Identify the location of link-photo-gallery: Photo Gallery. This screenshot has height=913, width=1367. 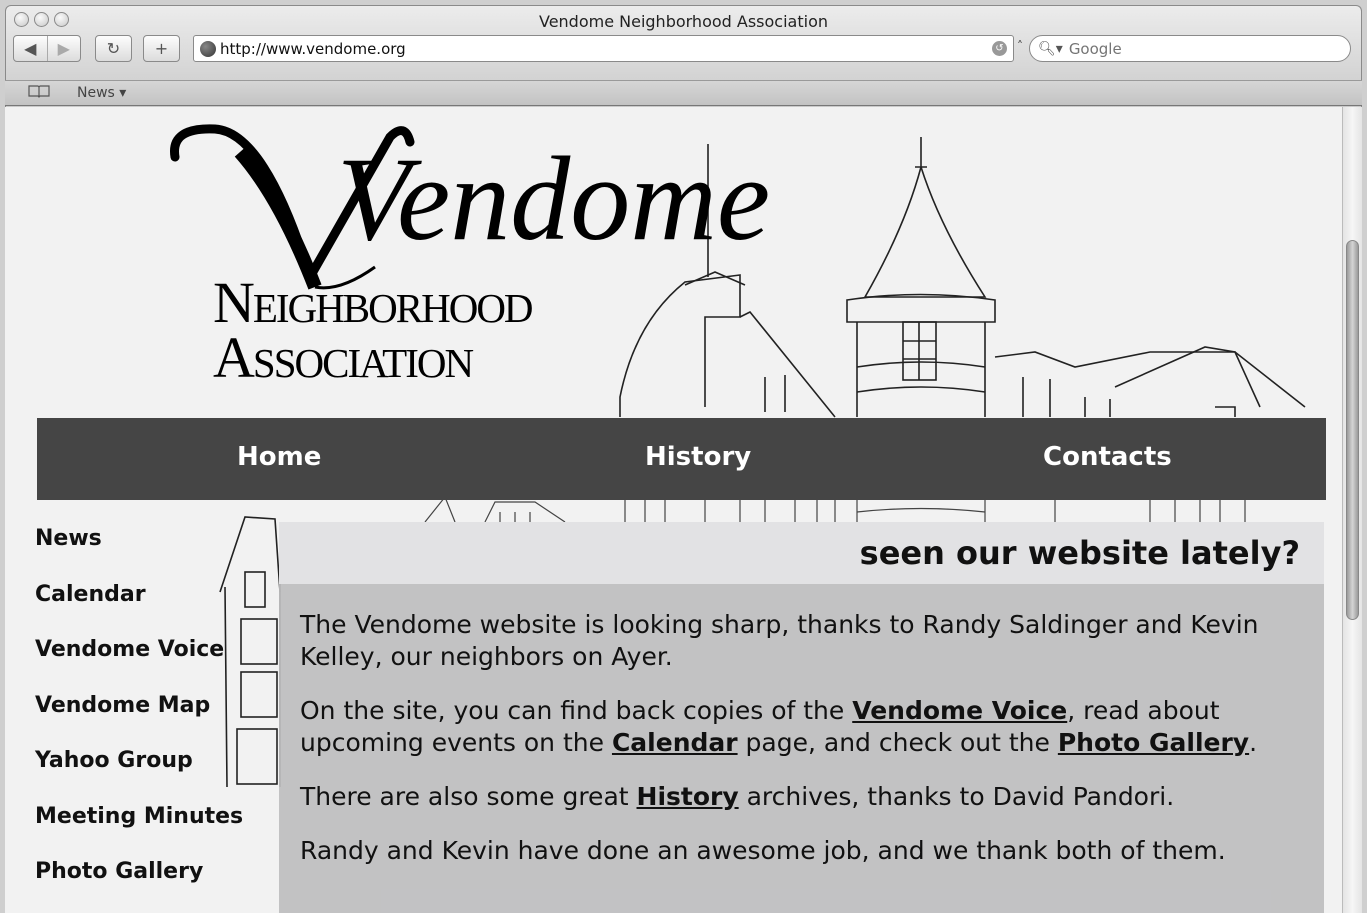
(1153, 742).